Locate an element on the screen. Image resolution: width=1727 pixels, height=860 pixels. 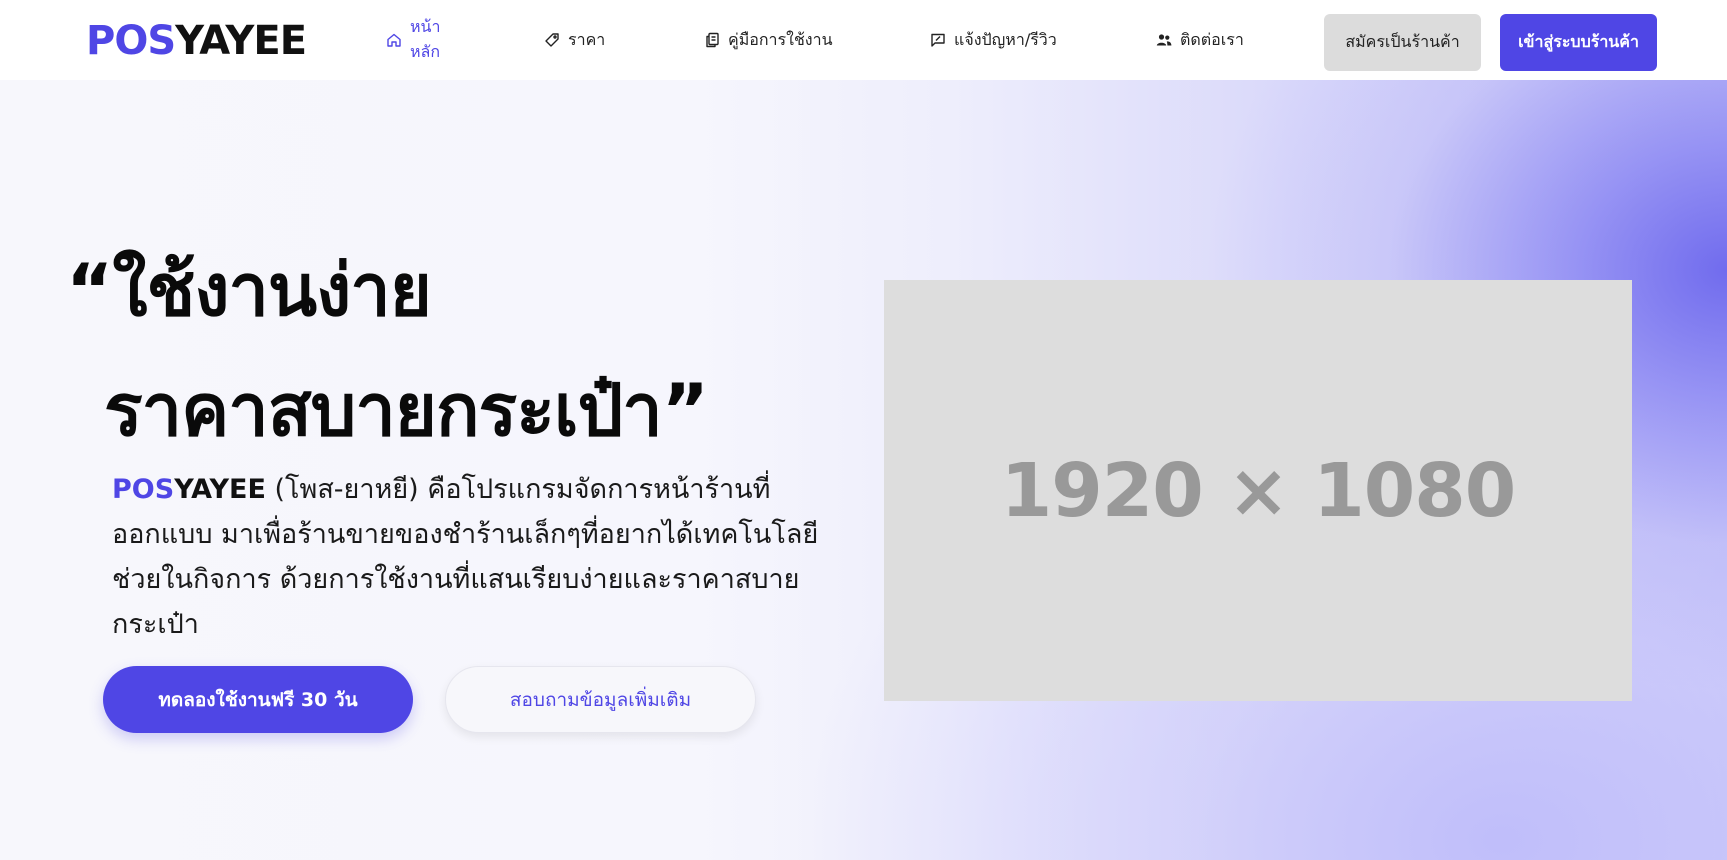
free-trial-button: ทดลองใช้งานฟรี 30 วัน is located at coordinates (258, 699).